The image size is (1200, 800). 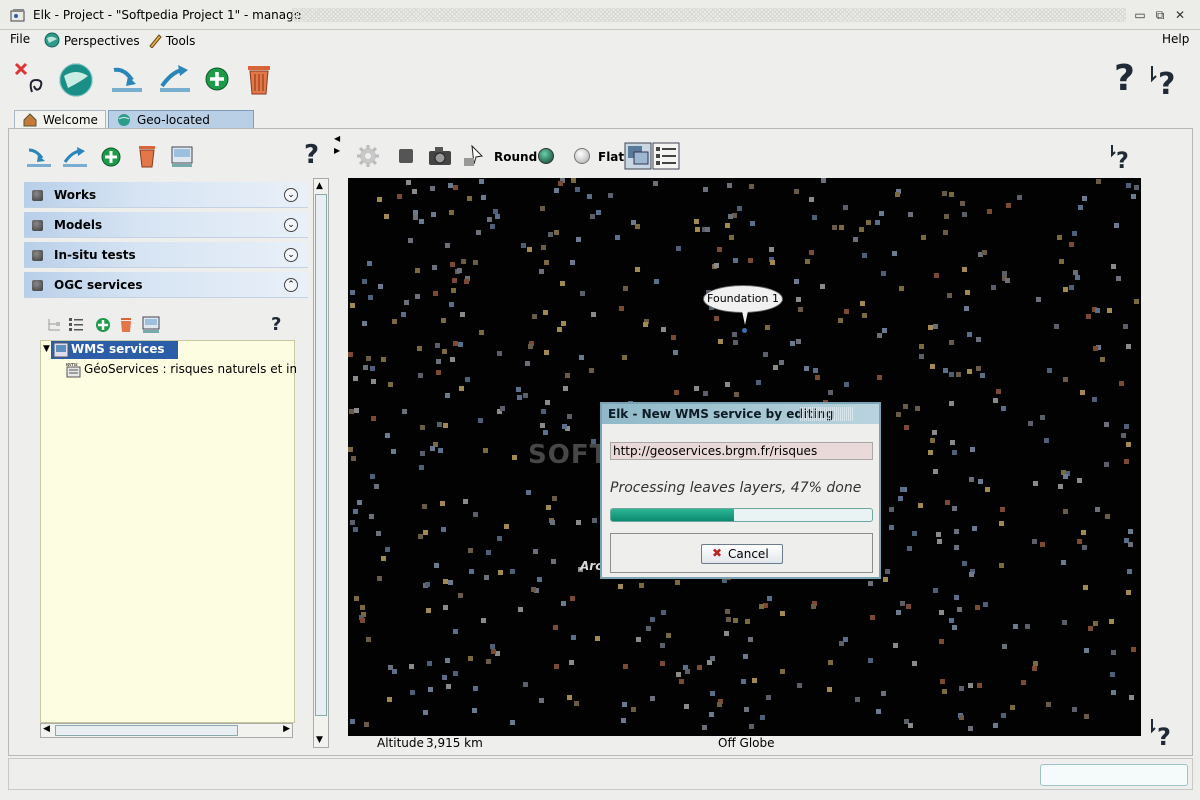 I want to click on scroll-left-icon: ◀, so click(x=46, y=729).